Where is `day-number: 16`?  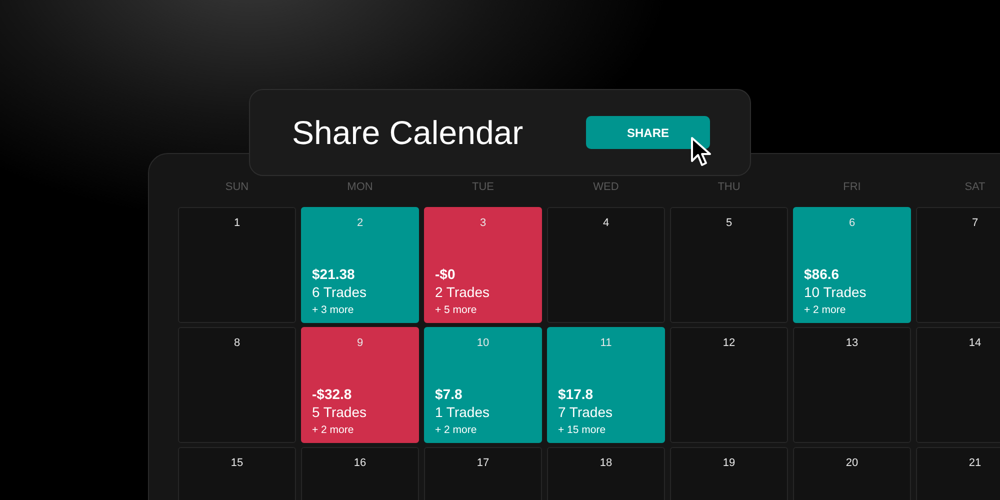 day-number: 16 is located at coordinates (360, 463).